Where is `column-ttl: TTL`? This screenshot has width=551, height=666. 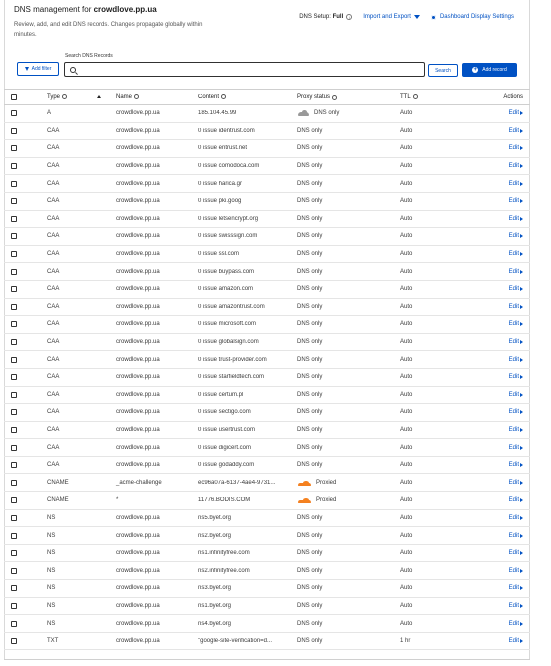
column-ttl: TTL is located at coordinates (409, 96).